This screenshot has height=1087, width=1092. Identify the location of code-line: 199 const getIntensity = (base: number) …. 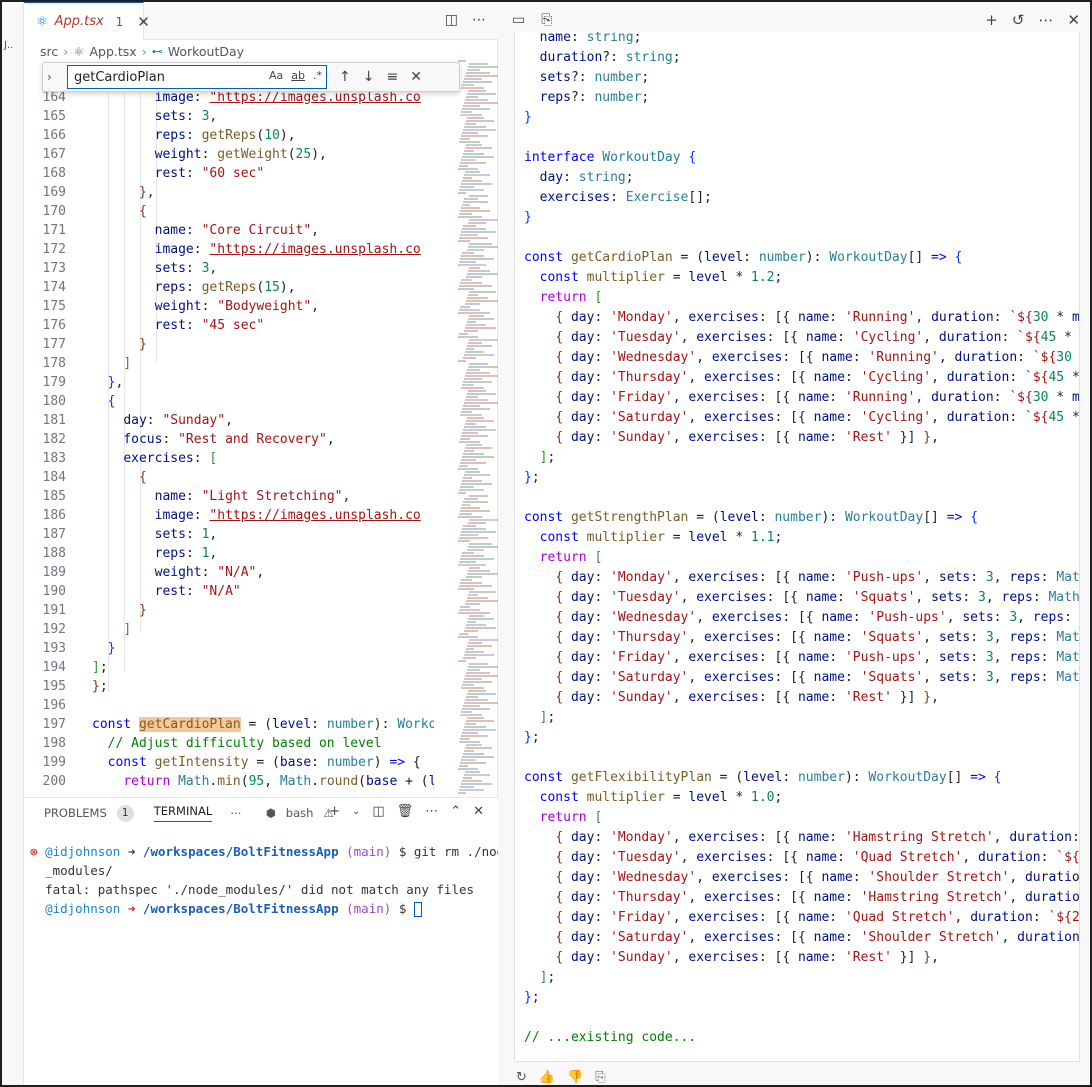
(229, 762).